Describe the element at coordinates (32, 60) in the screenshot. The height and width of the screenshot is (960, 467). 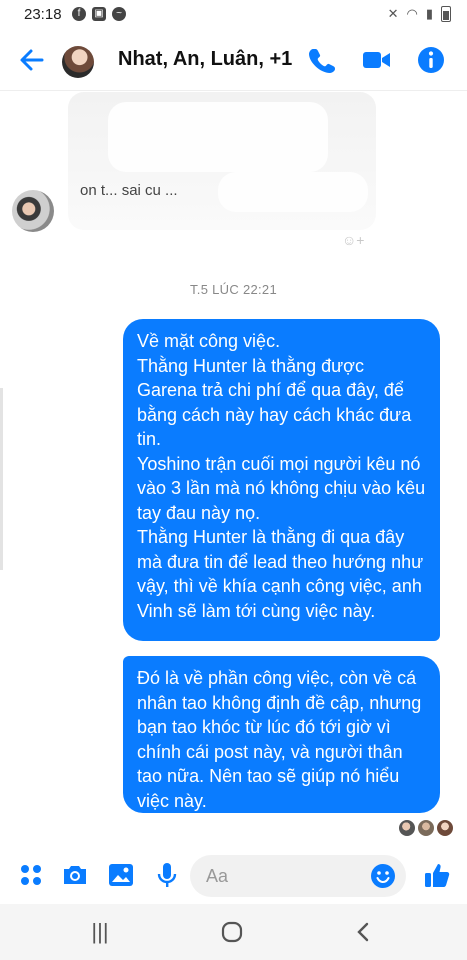
I see `back-arrow-icon` at that location.